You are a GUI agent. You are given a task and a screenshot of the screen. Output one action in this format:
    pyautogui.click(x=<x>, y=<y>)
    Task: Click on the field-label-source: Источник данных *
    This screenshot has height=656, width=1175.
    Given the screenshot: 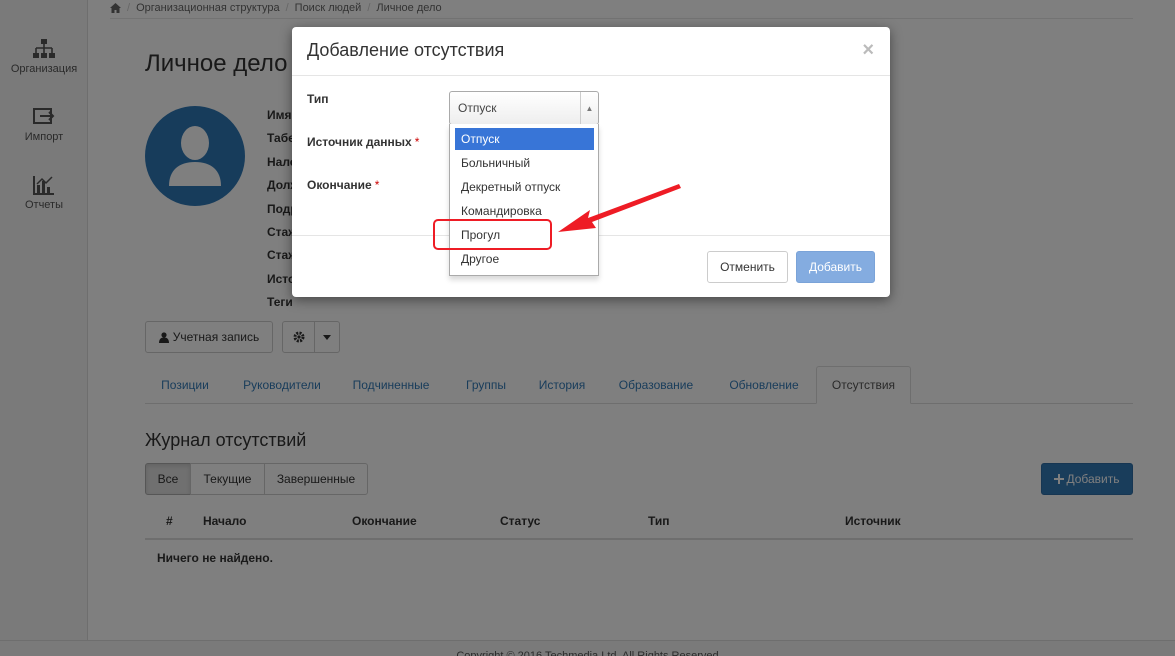 What is the action you would take?
    pyautogui.click(x=363, y=142)
    